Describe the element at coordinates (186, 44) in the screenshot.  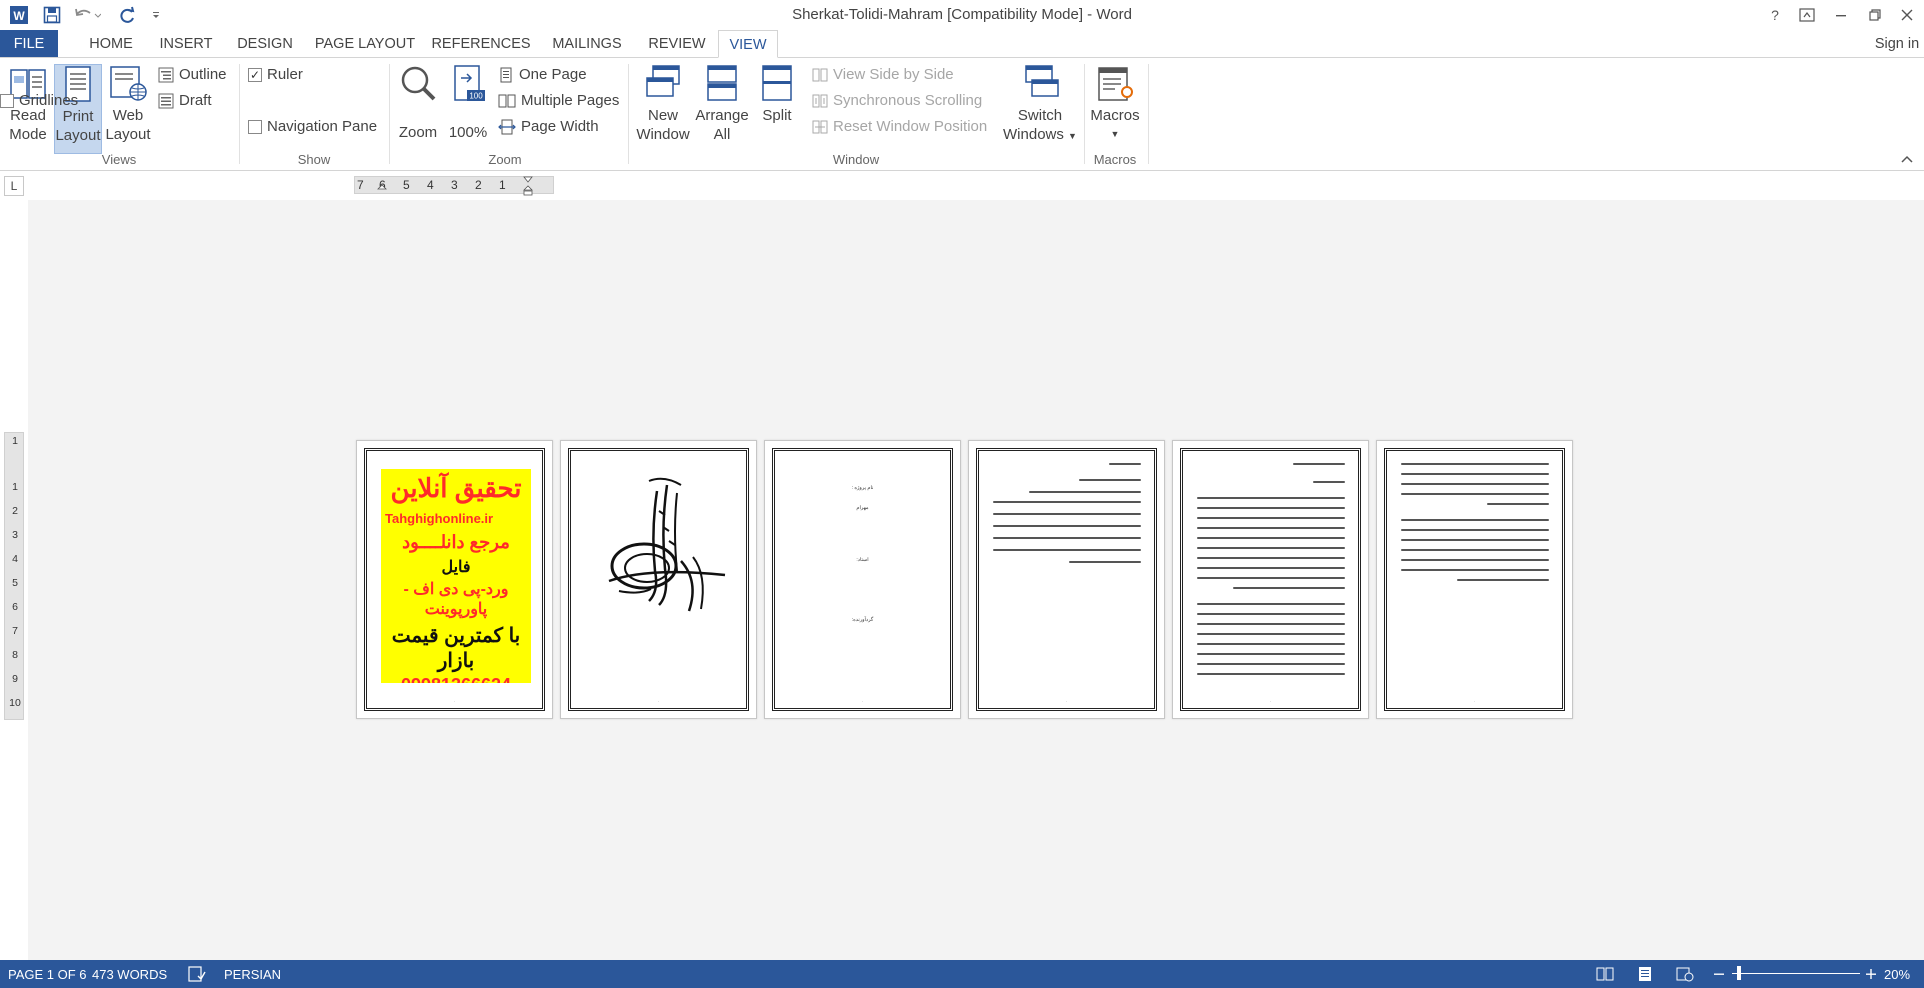
I see `tab-insert: INSERT` at that location.